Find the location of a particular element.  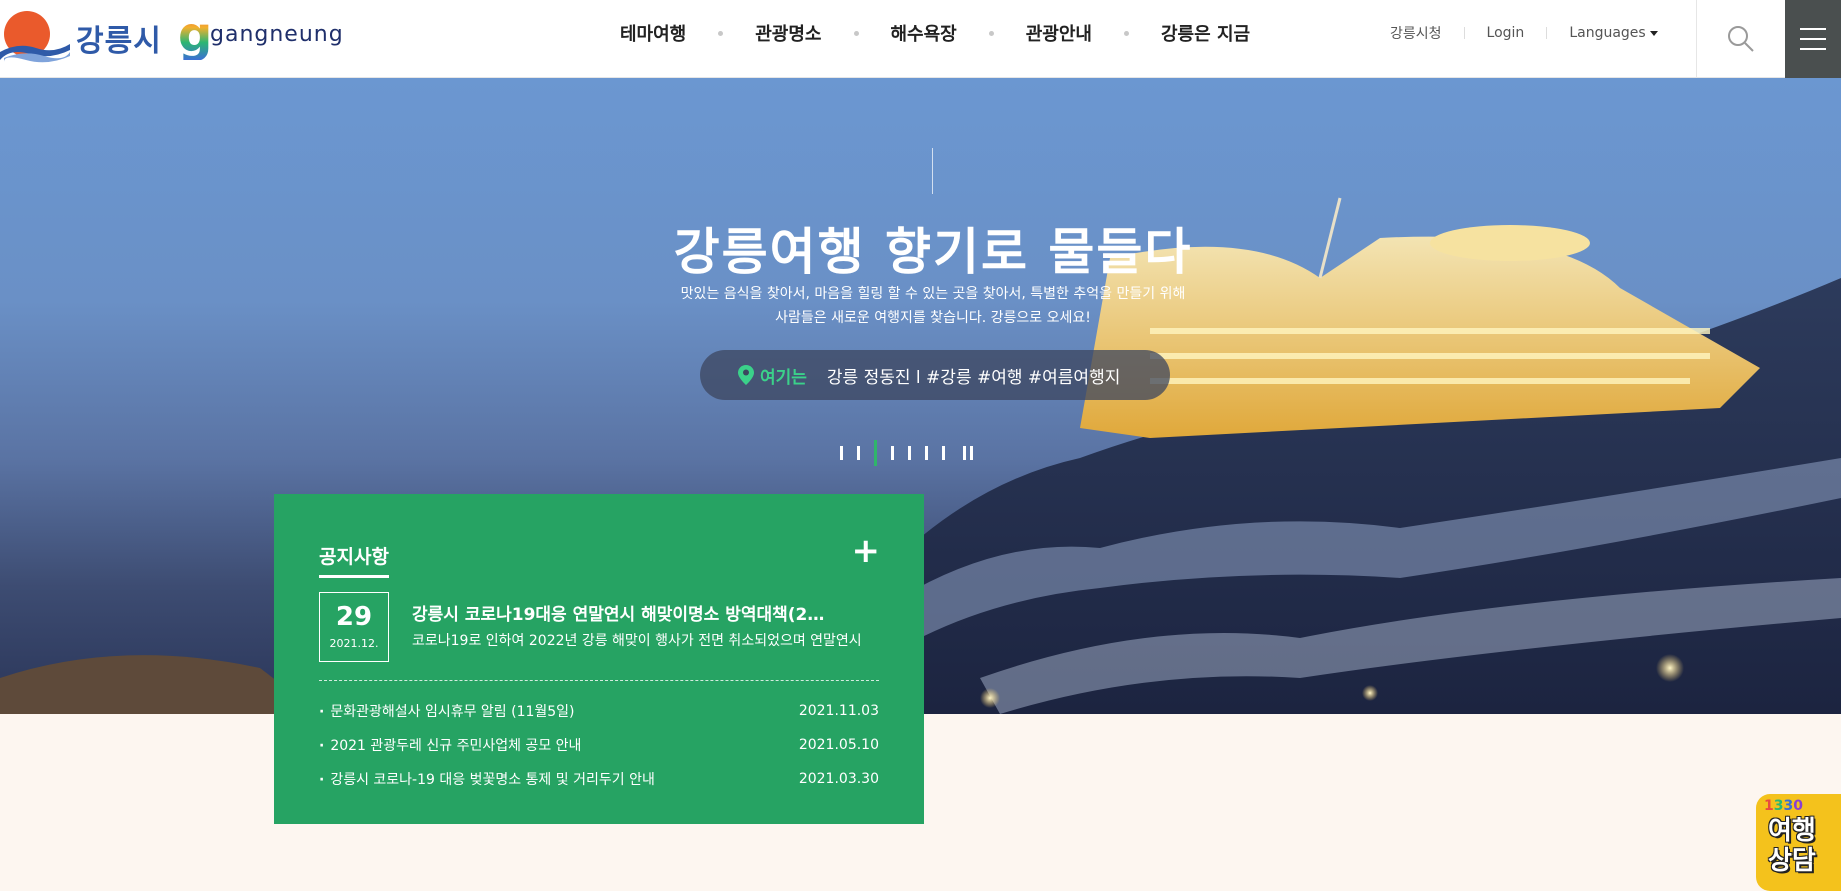

utility-links: 강릉시청 Login Languages is located at coordinates (1524, 33).